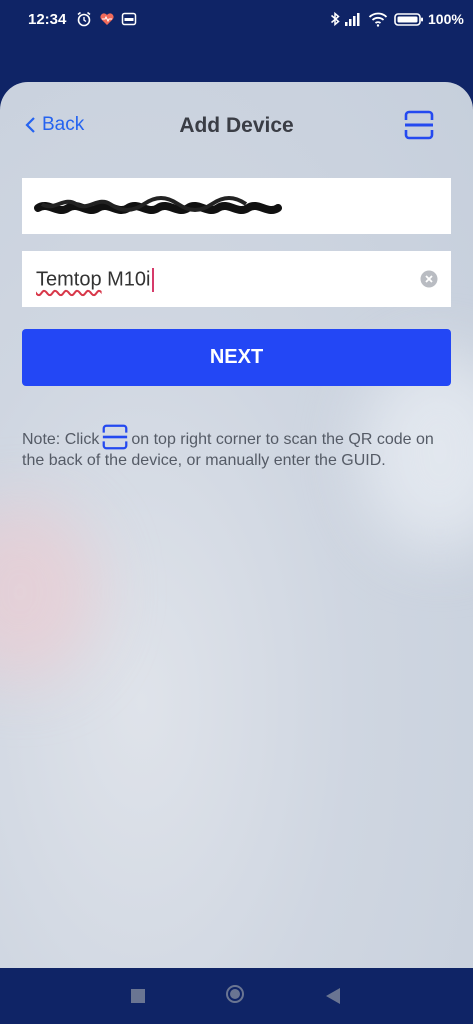 The height and width of the screenshot is (1024, 473). I want to click on battery-icon, so click(408, 19).